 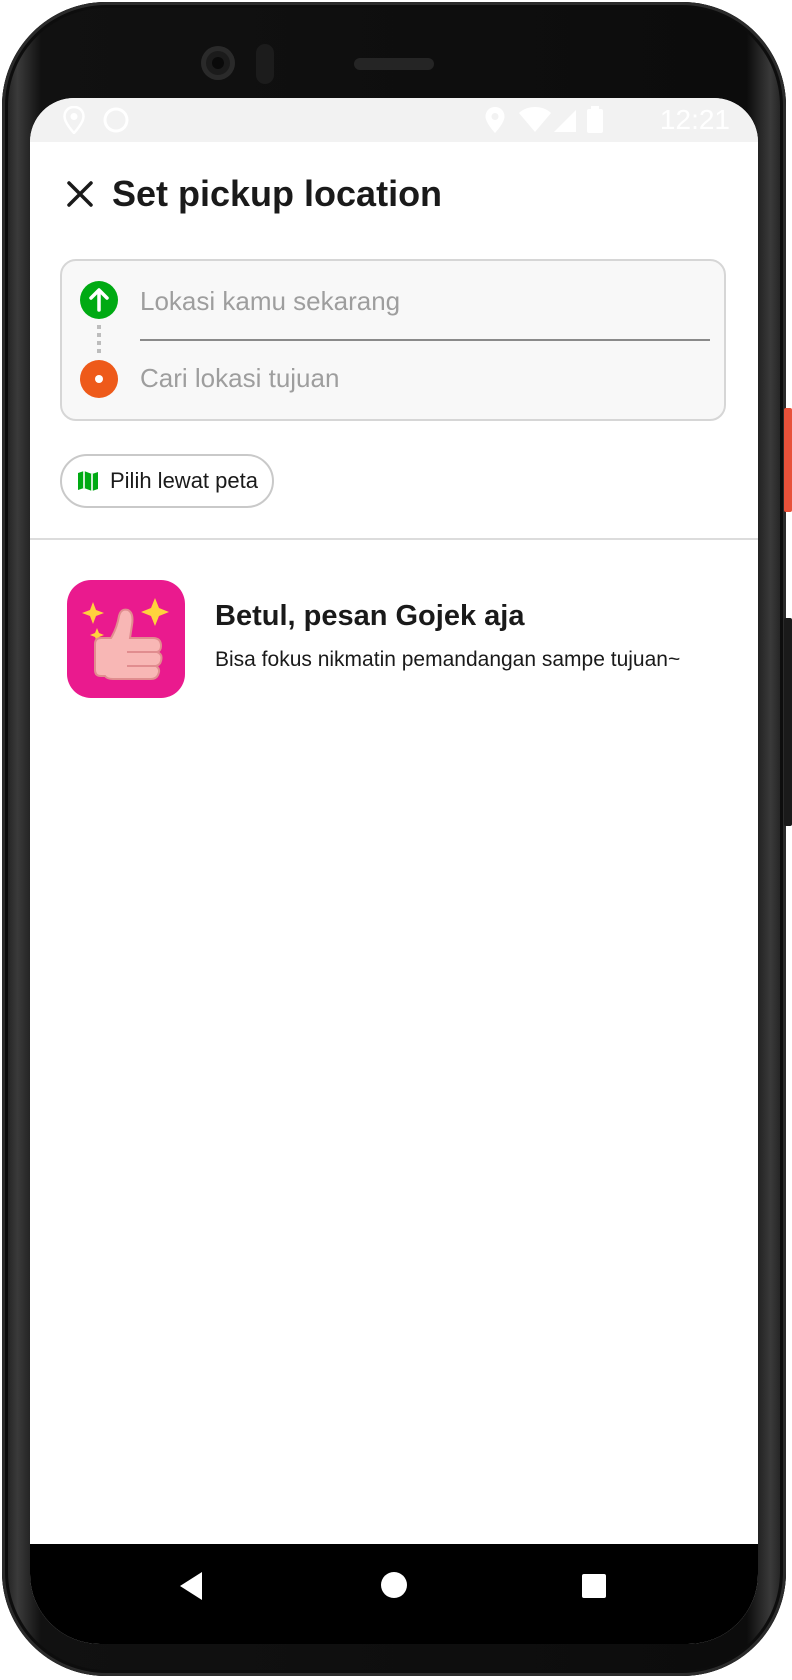 What do you see at coordinates (535, 122) in the screenshot?
I see `wifi-icon` at bounding box center [535, 122].